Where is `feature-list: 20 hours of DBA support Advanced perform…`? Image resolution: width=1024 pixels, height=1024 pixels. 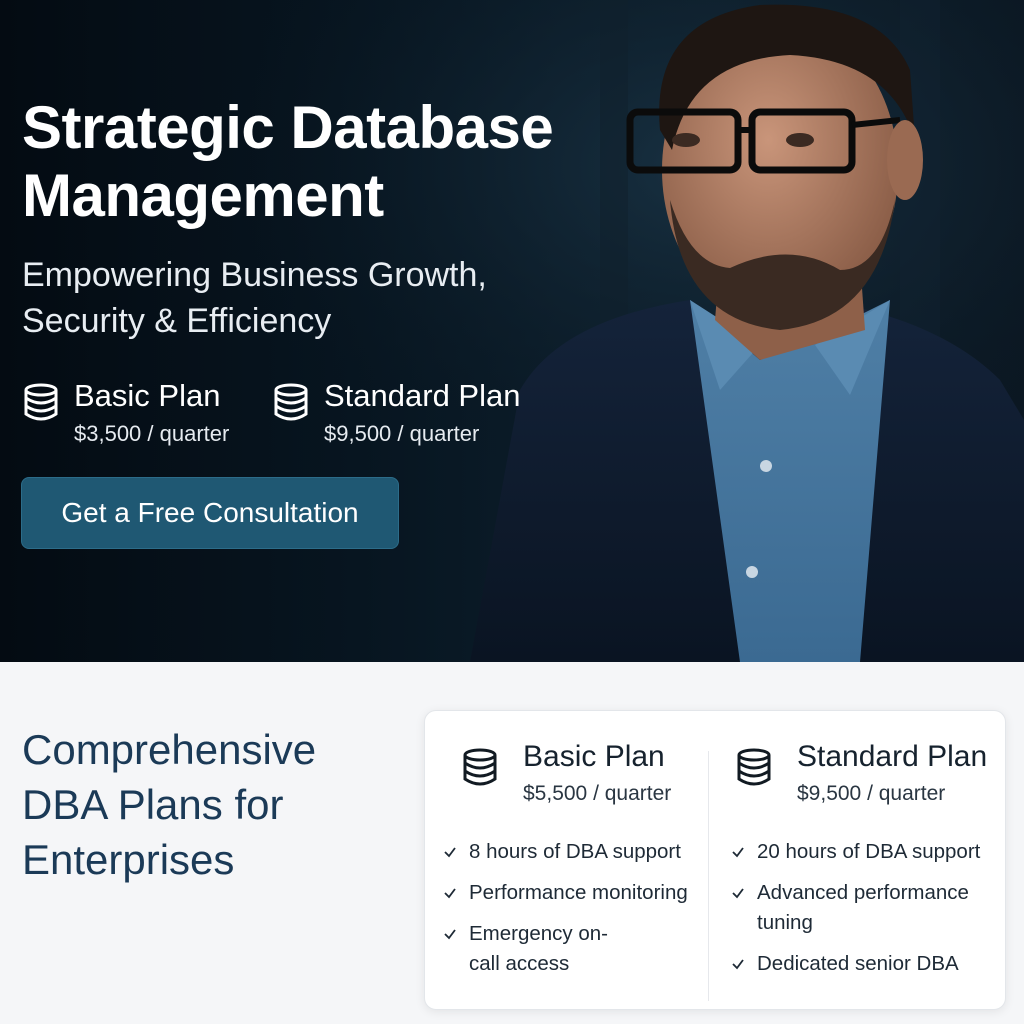 feature-list: 20 hours of DBA support Advanced perform… is located at coordinates (866, 913).